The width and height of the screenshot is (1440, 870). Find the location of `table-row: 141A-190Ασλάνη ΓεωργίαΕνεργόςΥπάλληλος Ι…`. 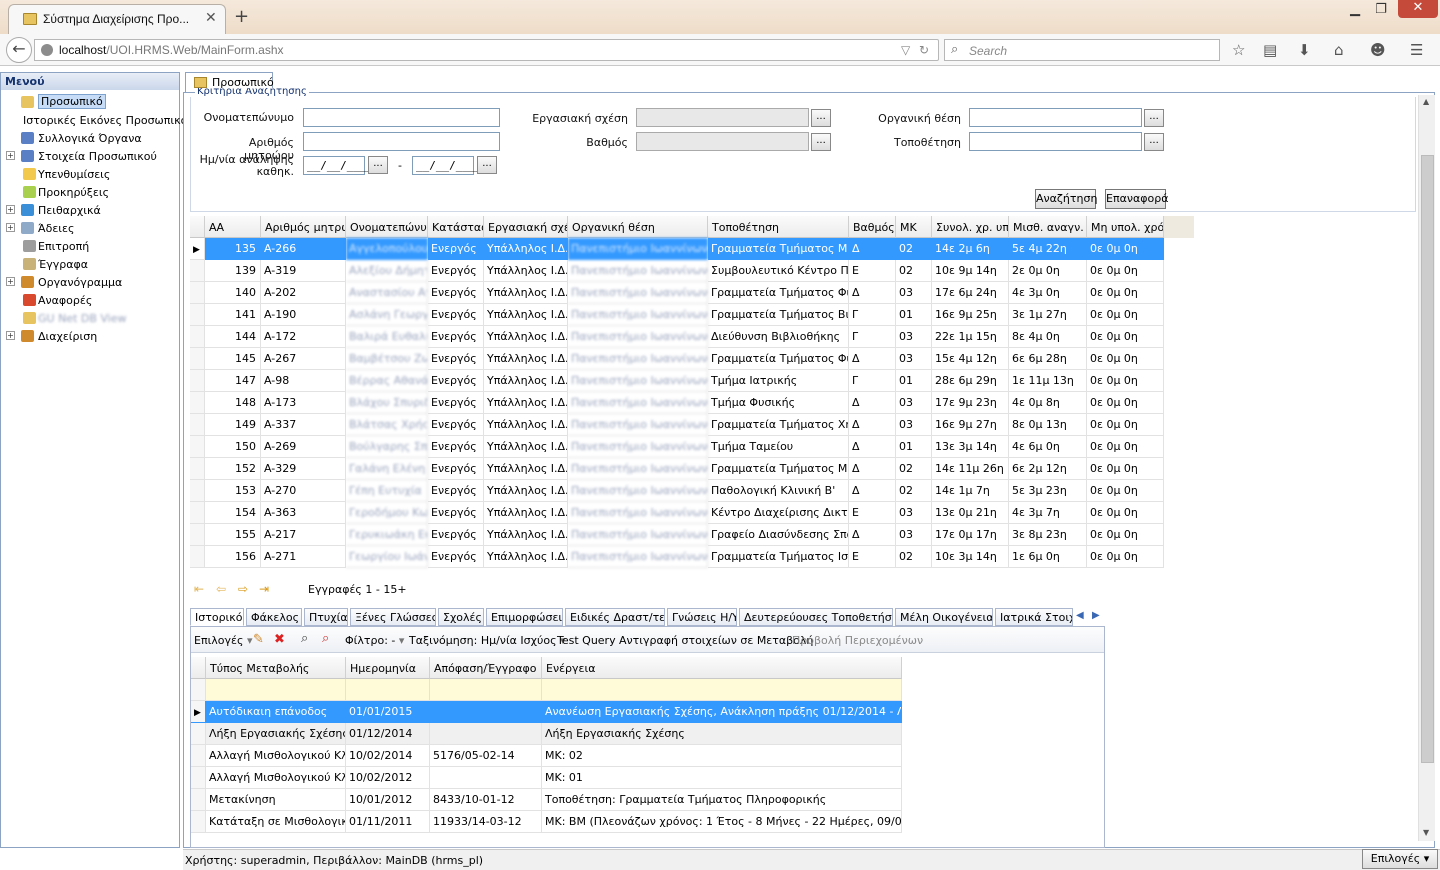

table-row: 141A-190Ασλάνη ΓεωργίαΕνεργόςΥπάλληλος Ι… is located at coordinates (677, 315).